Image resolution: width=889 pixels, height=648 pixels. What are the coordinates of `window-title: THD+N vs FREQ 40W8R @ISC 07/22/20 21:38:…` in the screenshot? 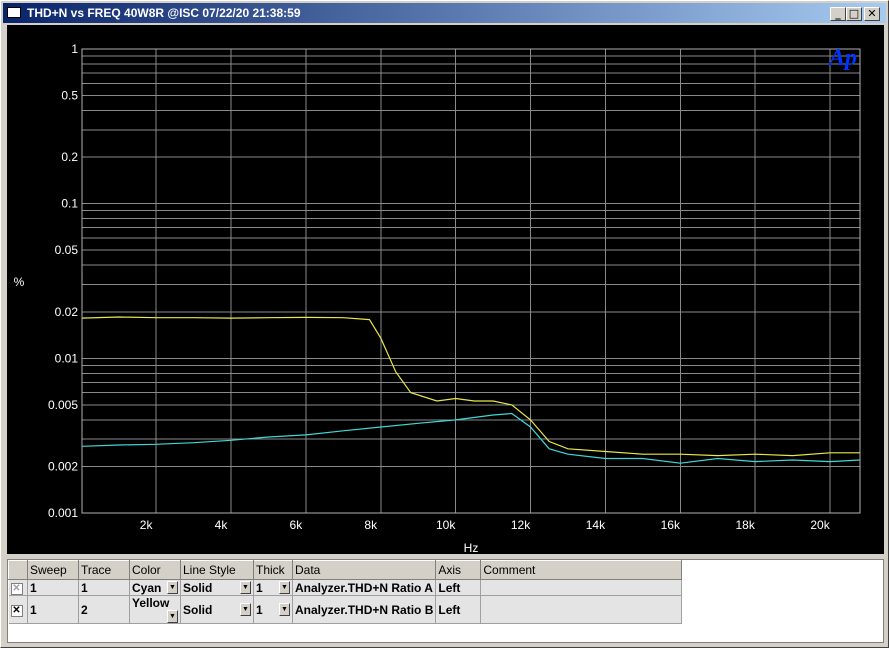 It's located at (164, 13).